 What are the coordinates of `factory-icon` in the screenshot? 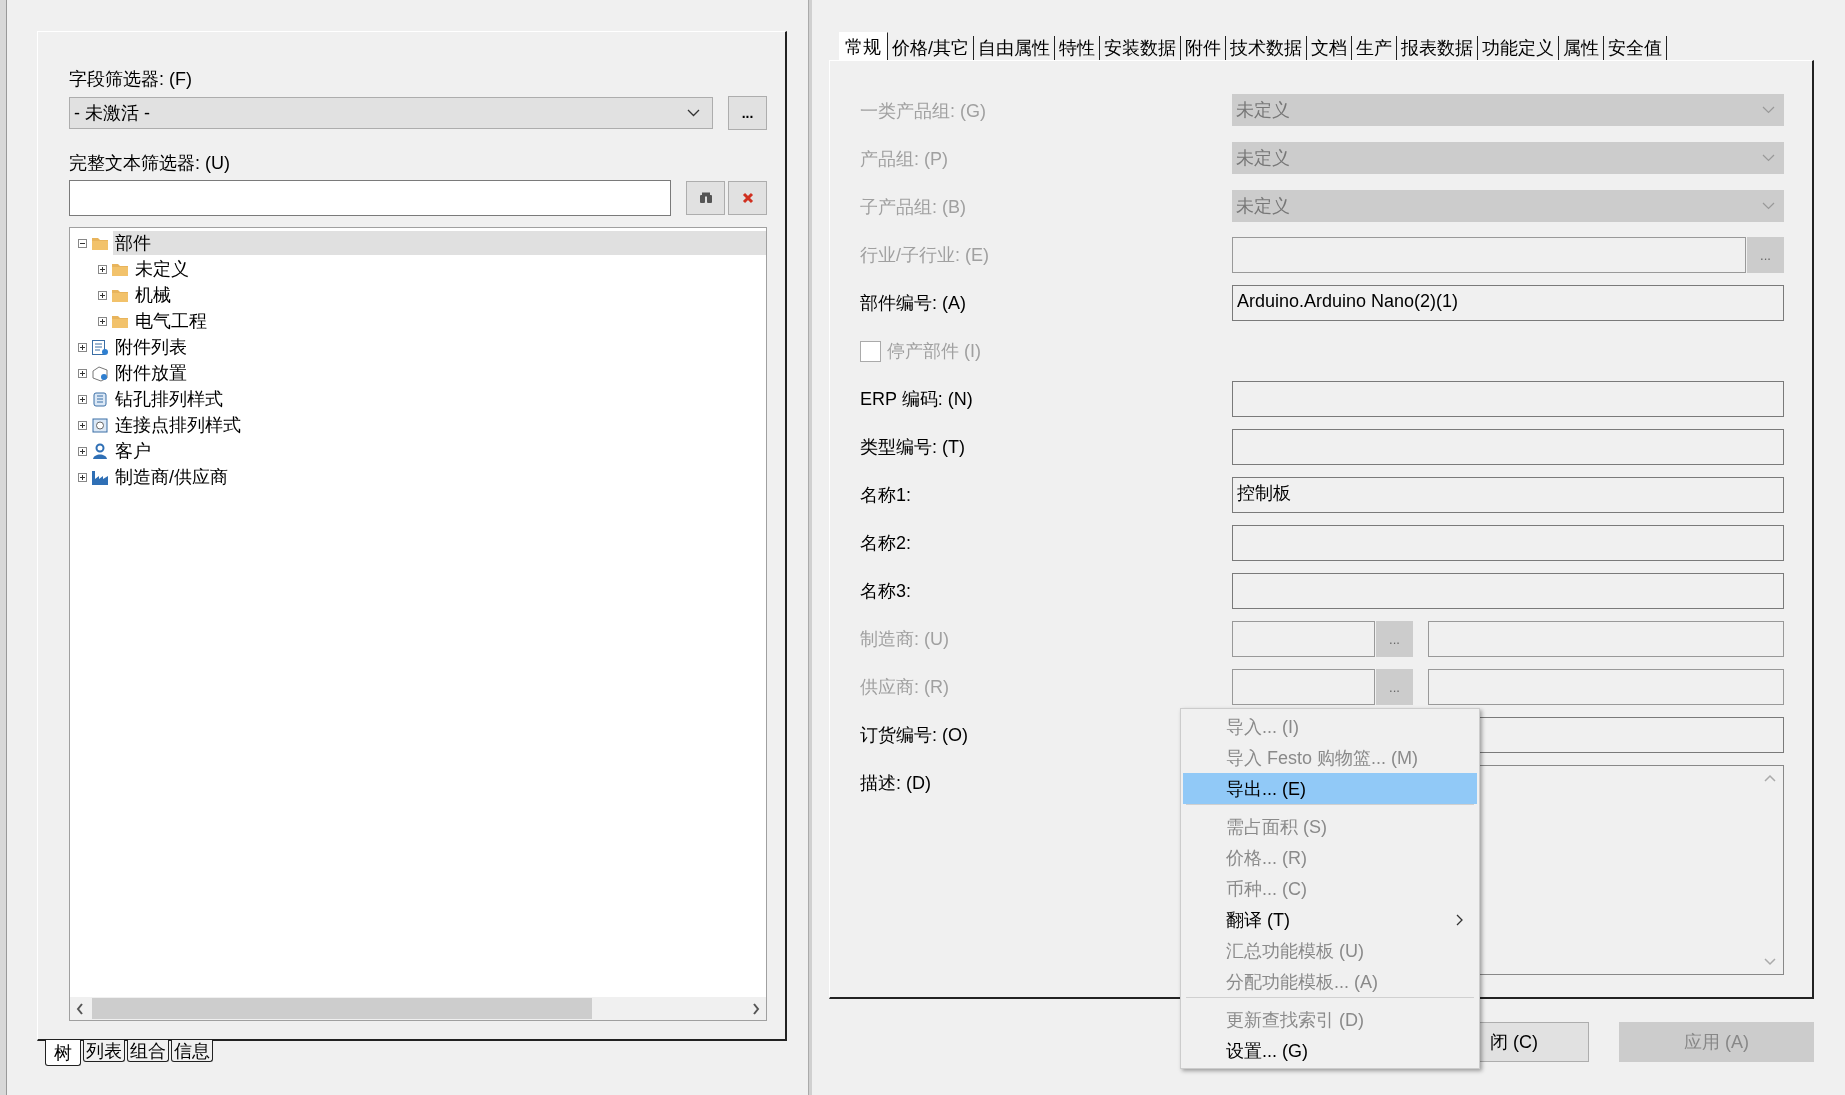 It's located at (100, 477).